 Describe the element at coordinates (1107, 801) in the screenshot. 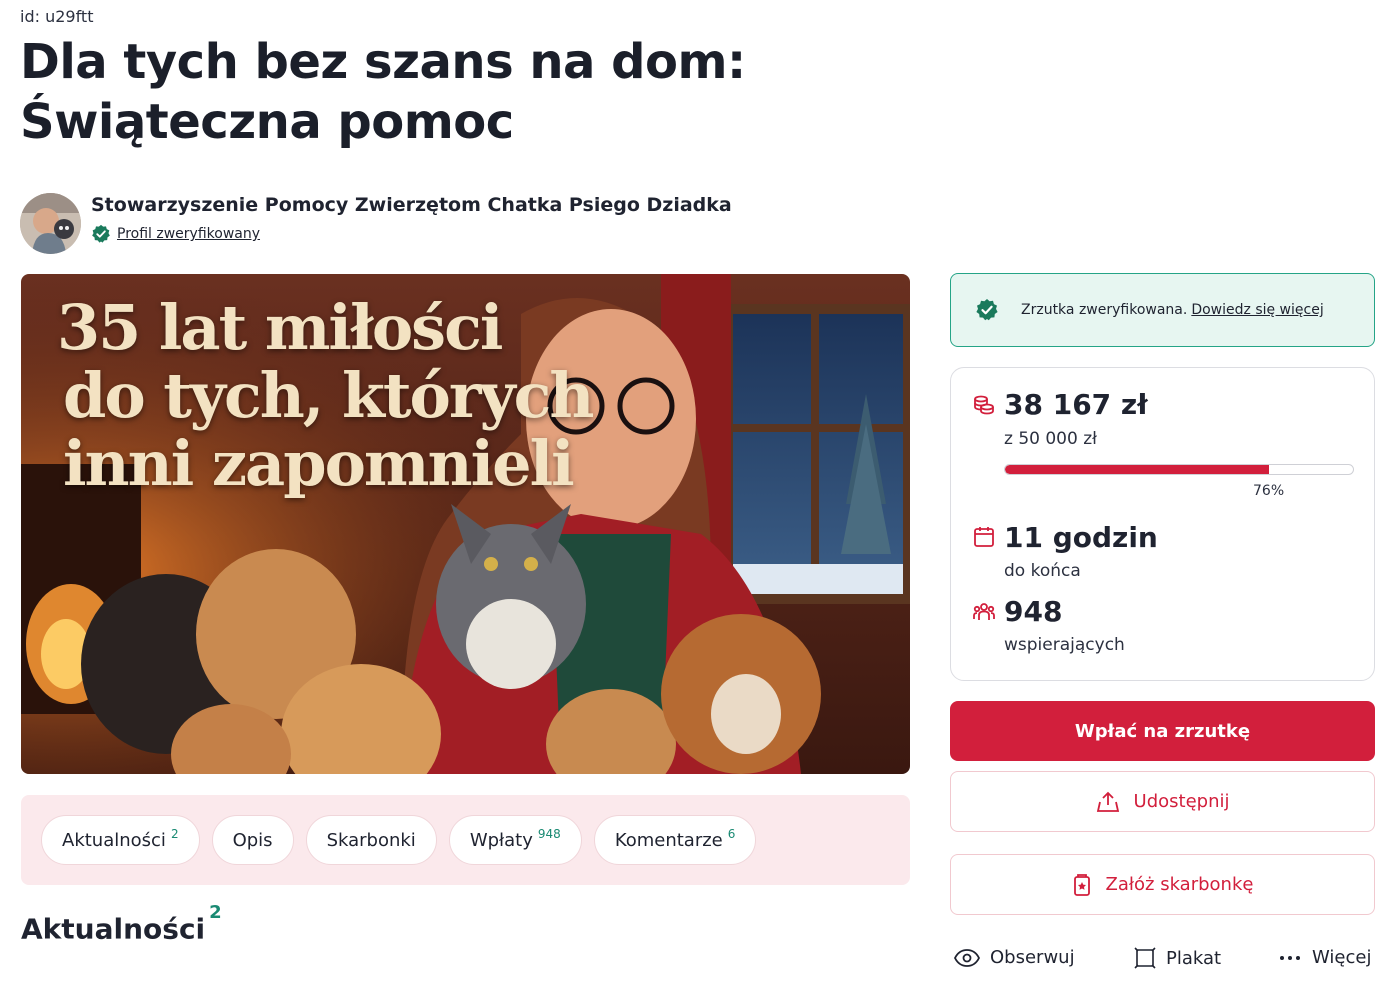

I see `share-icon` at that location.